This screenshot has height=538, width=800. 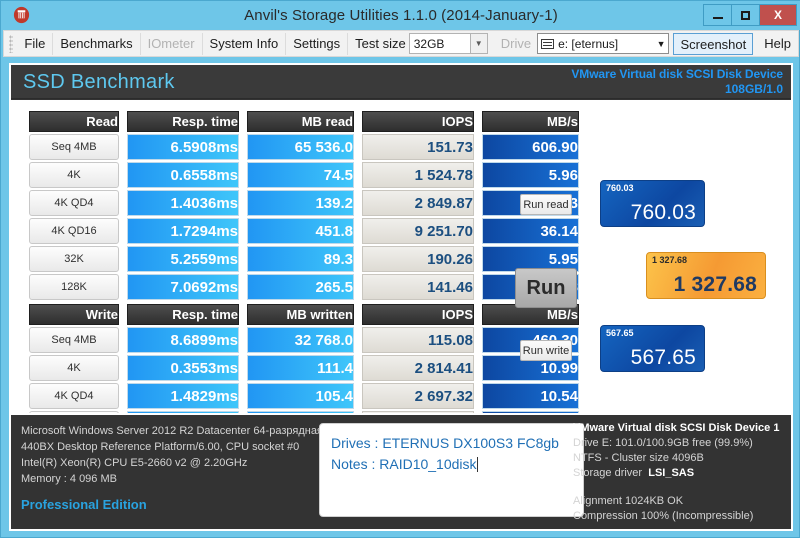 What do you see at coordinates (418, 121) in the screenshot?
I see `read-col-iops: IOPS` at bounding box center [418, 121].